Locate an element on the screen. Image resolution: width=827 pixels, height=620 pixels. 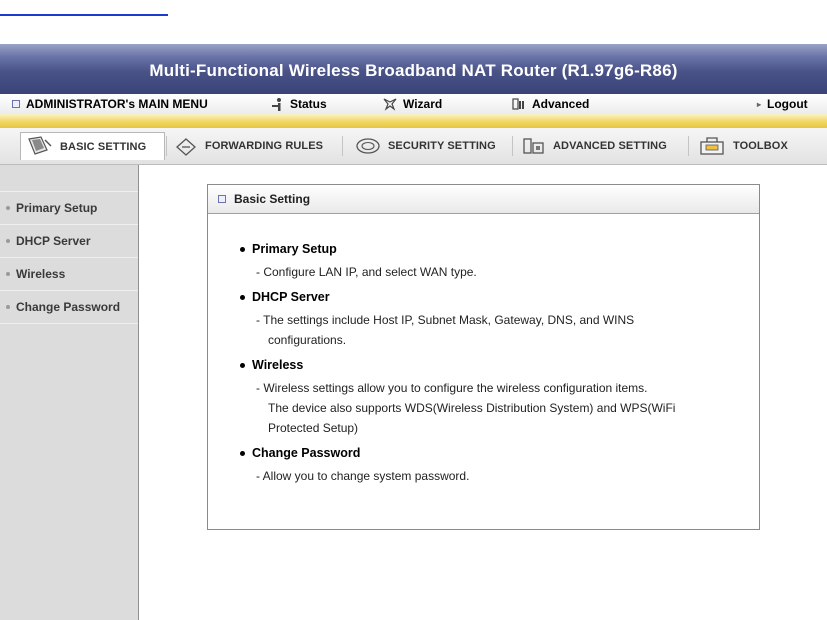
tab-label: TOOLBOX is located at coordinates (760, 146).